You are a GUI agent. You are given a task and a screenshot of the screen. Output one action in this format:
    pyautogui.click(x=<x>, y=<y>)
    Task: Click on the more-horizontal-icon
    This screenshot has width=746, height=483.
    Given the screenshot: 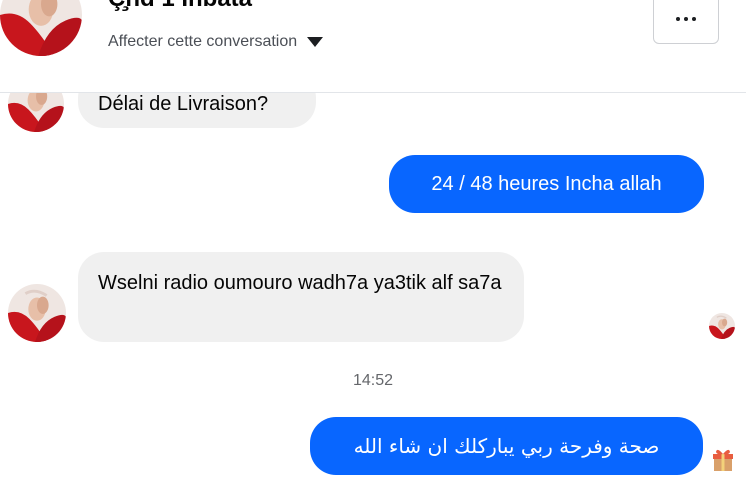 What is the action you would take?
    pyautogui.click(x=686, y=19)
    